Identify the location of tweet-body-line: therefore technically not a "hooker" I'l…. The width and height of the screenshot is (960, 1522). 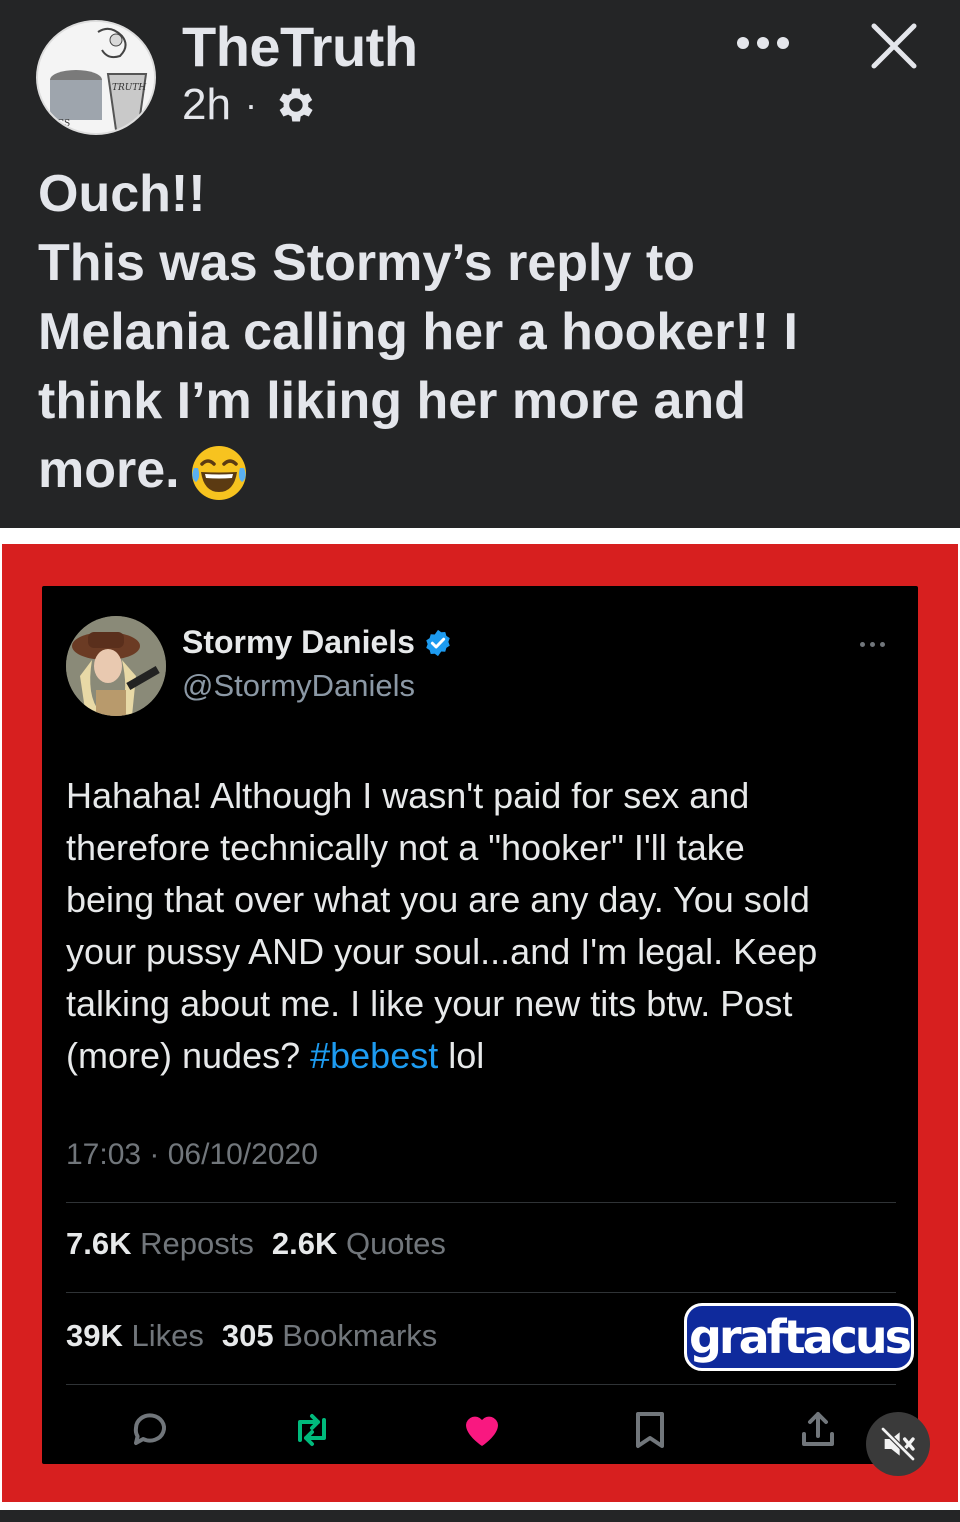
(405, 847).